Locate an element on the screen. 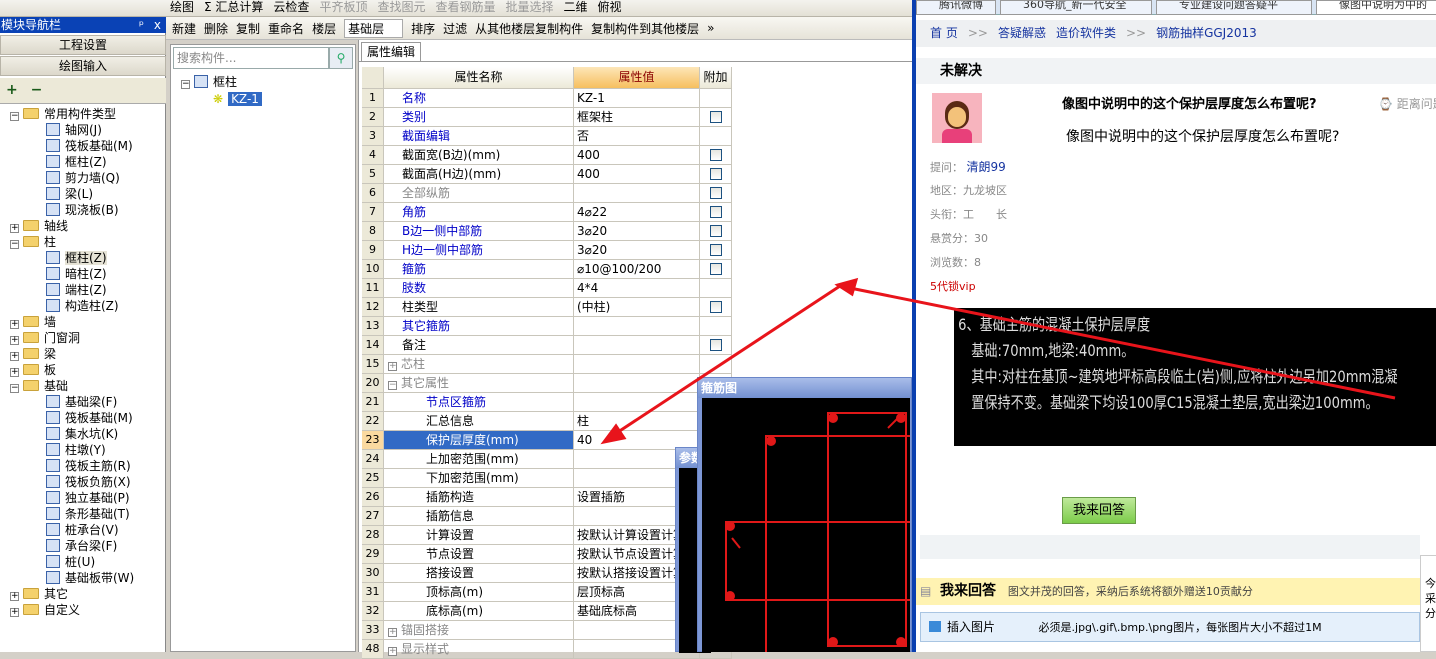  tab-property-edit: 属性编辑 is located at coordinates (391, 51).